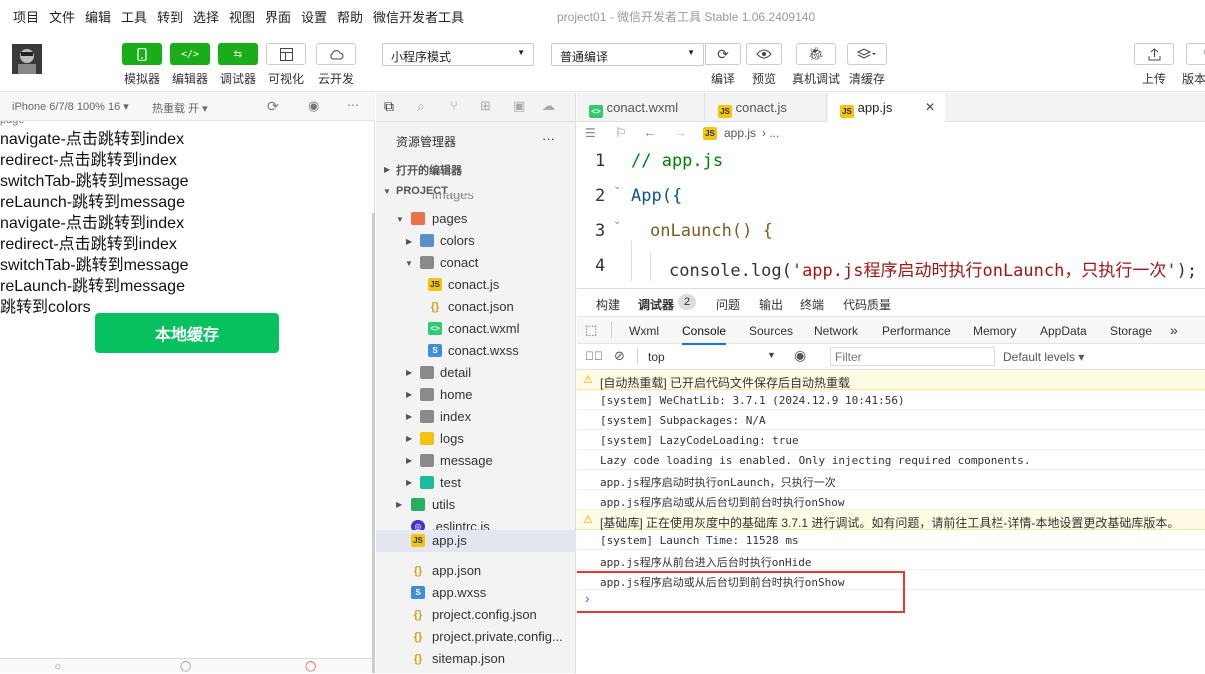 The image size is (1205, 674). I want to click on clear-cache-button, so click(867, 54).